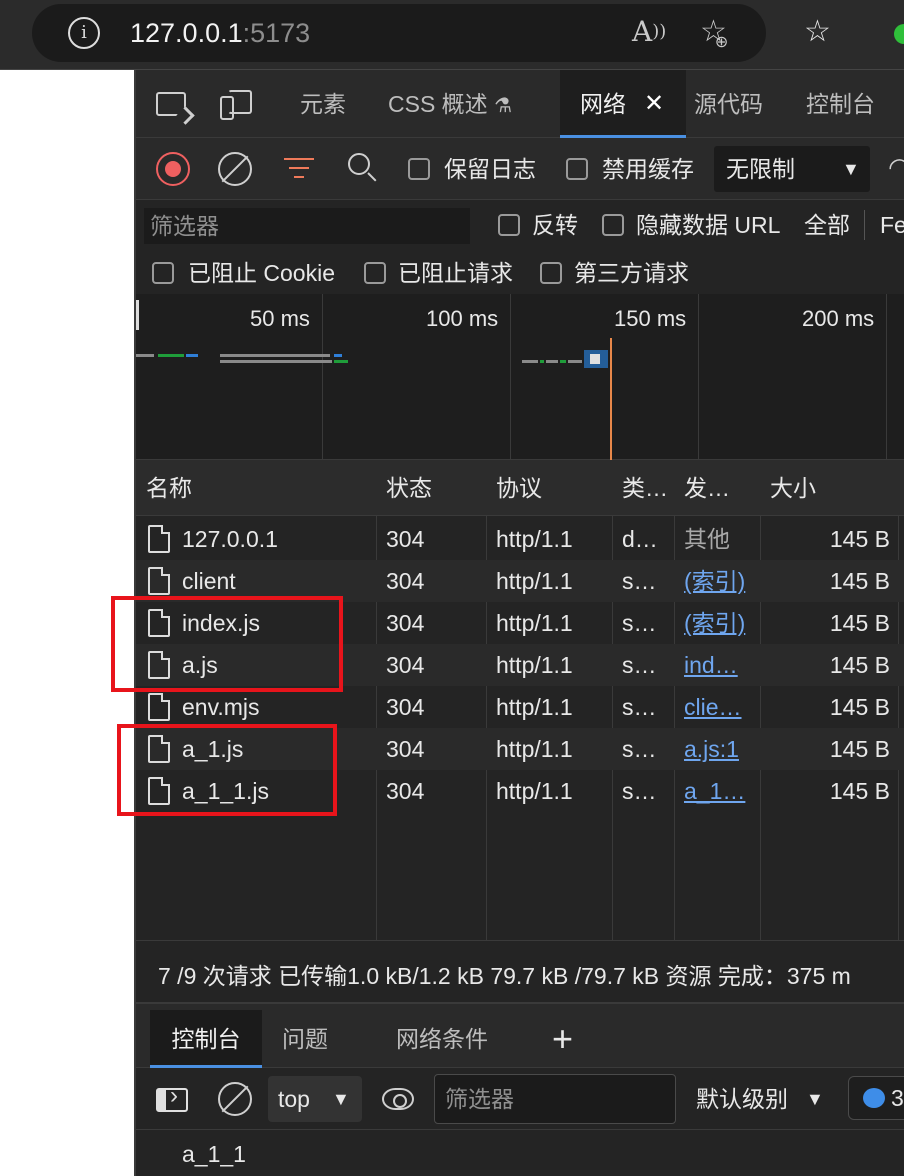 Image resolution: width=904 pixels, height=1176 pixels. What do you see at coordinates (817, 32) in the screenshot?
I see `favorites-icon: ☆` at bounding box center [817, 32].